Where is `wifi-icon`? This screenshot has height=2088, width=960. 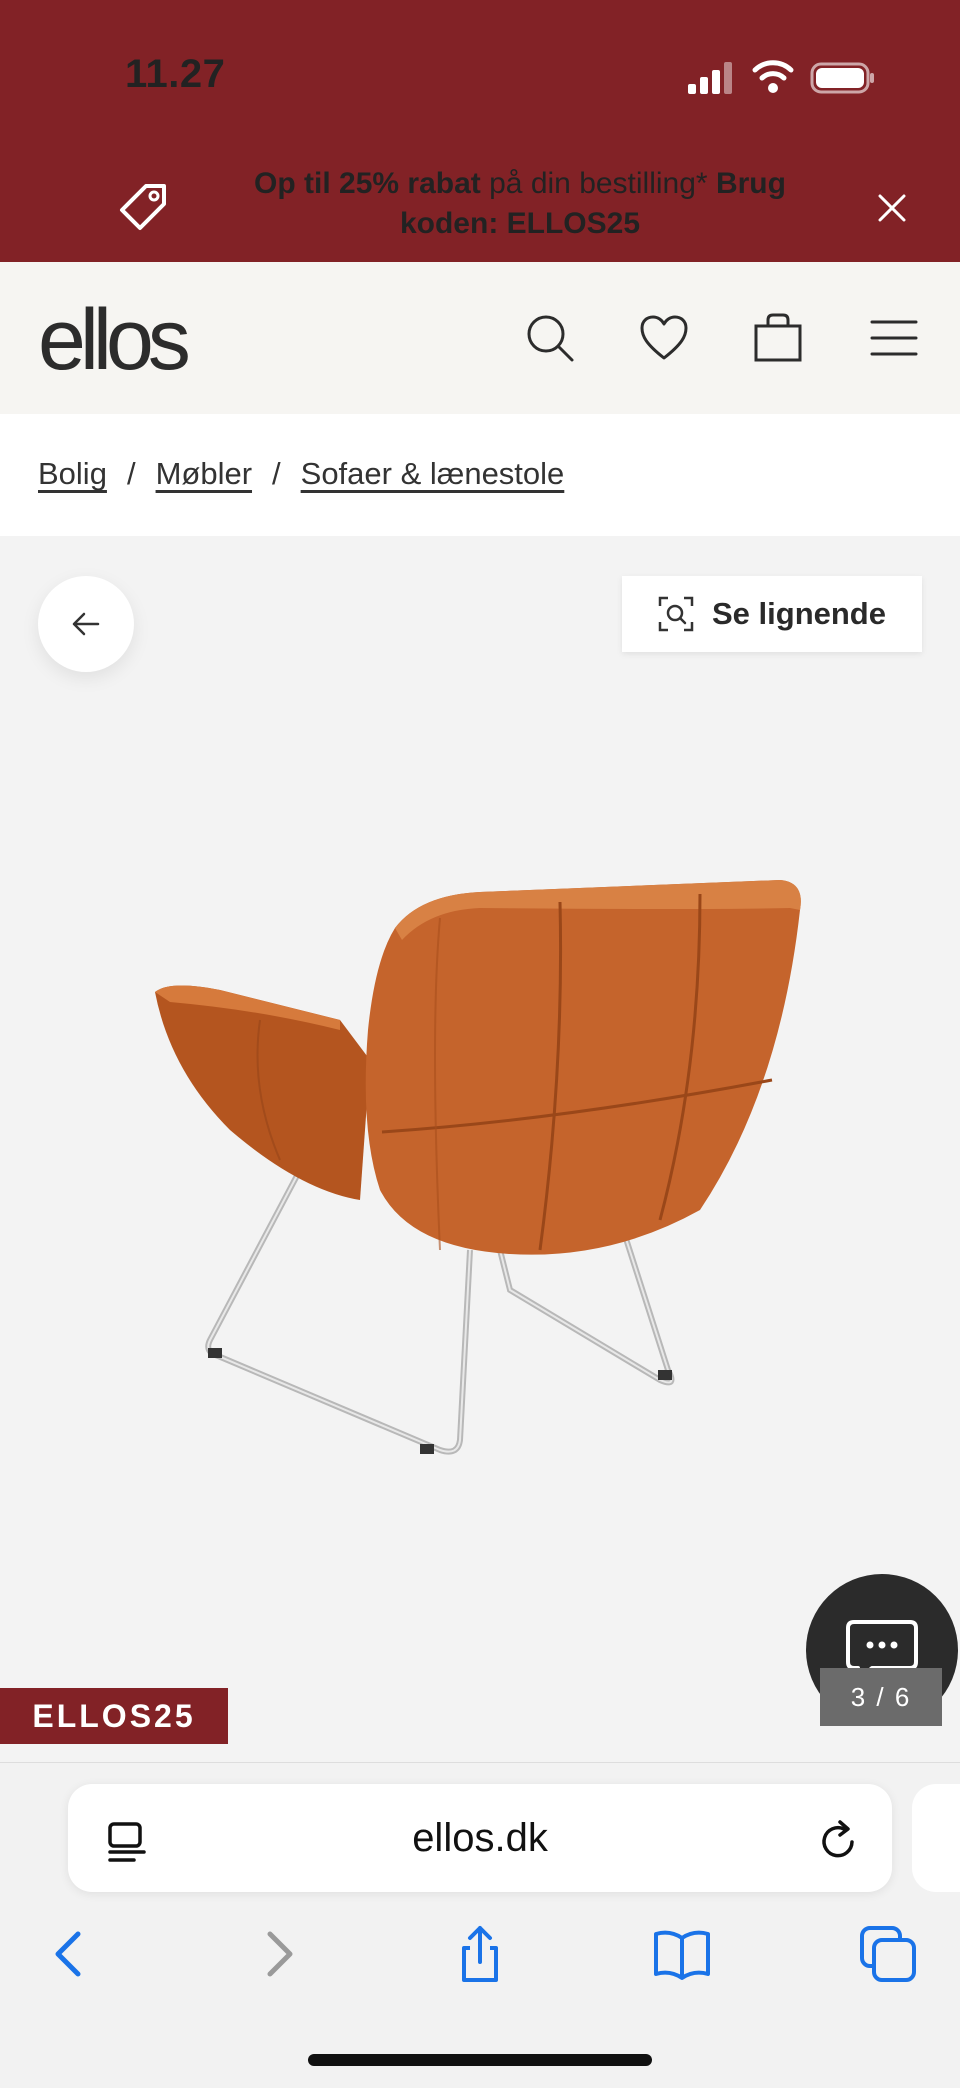 wifi-icon is located at coordinates (773, 76).